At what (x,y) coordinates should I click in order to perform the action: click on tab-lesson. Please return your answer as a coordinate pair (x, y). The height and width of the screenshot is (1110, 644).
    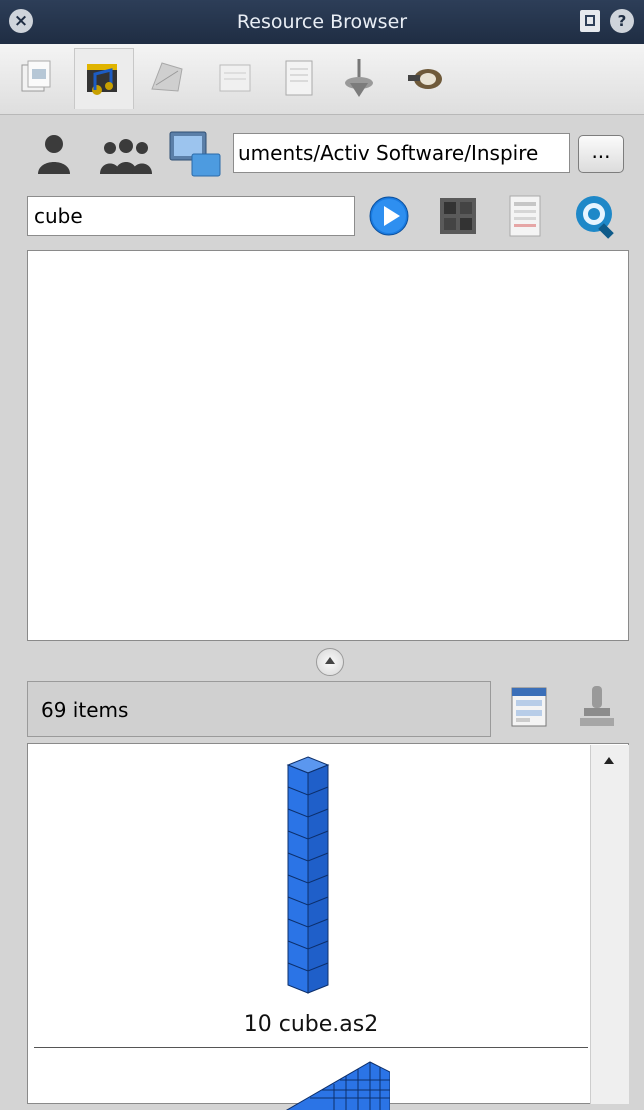
    Looking at the image, I should click on (359, 78).